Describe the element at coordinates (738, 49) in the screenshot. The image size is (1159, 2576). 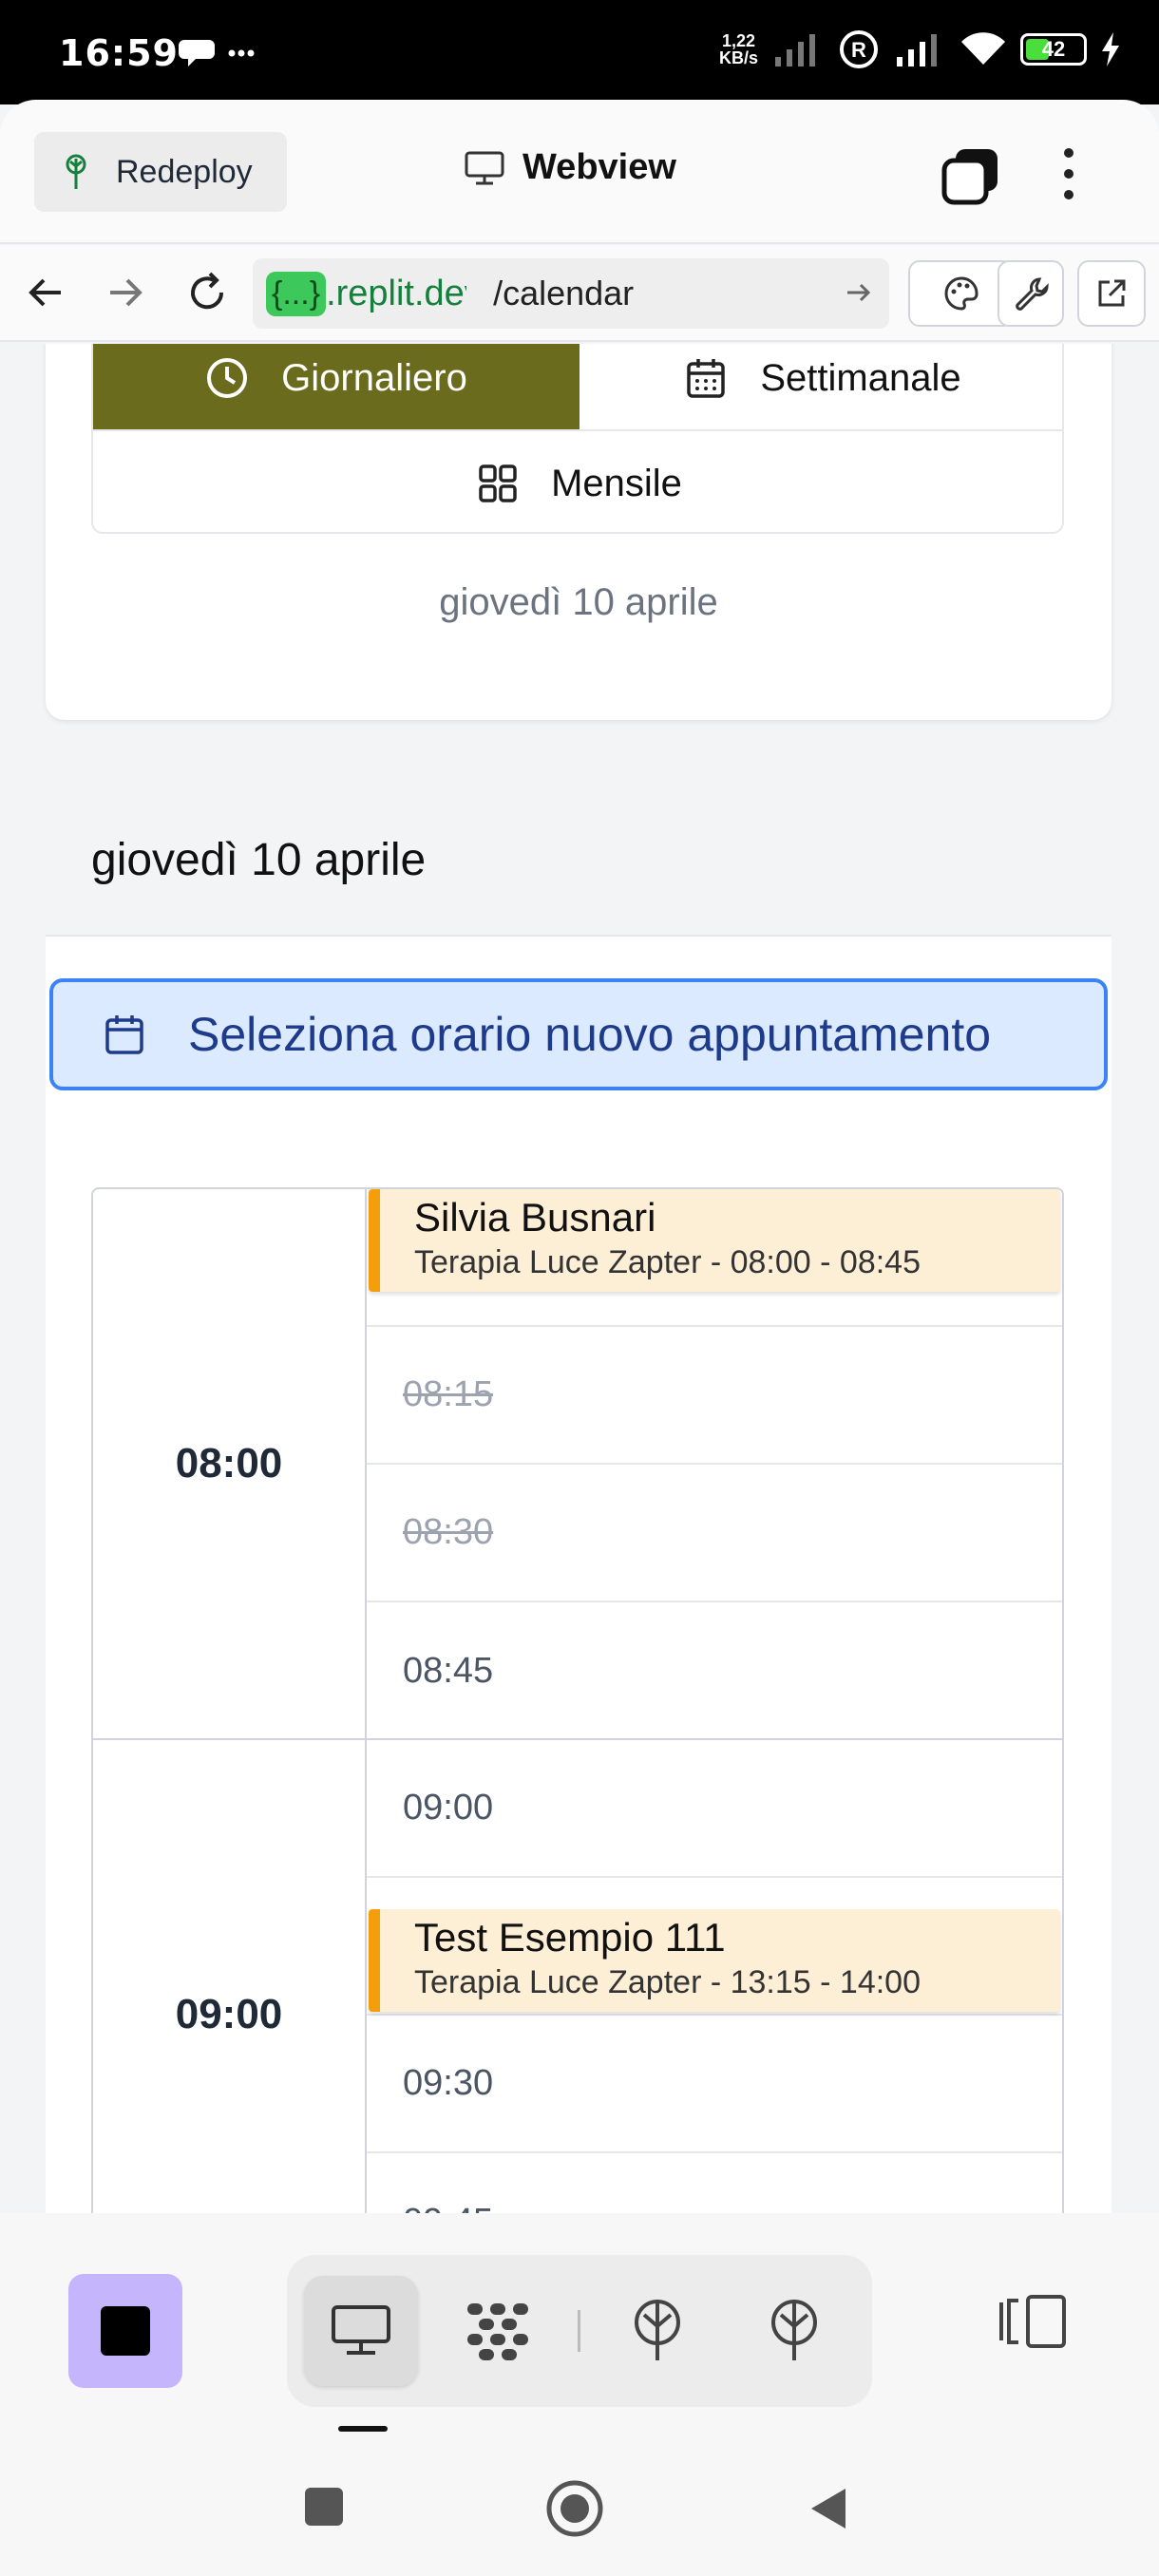
I see `network-speed: 1,22 KB/s` at that location.